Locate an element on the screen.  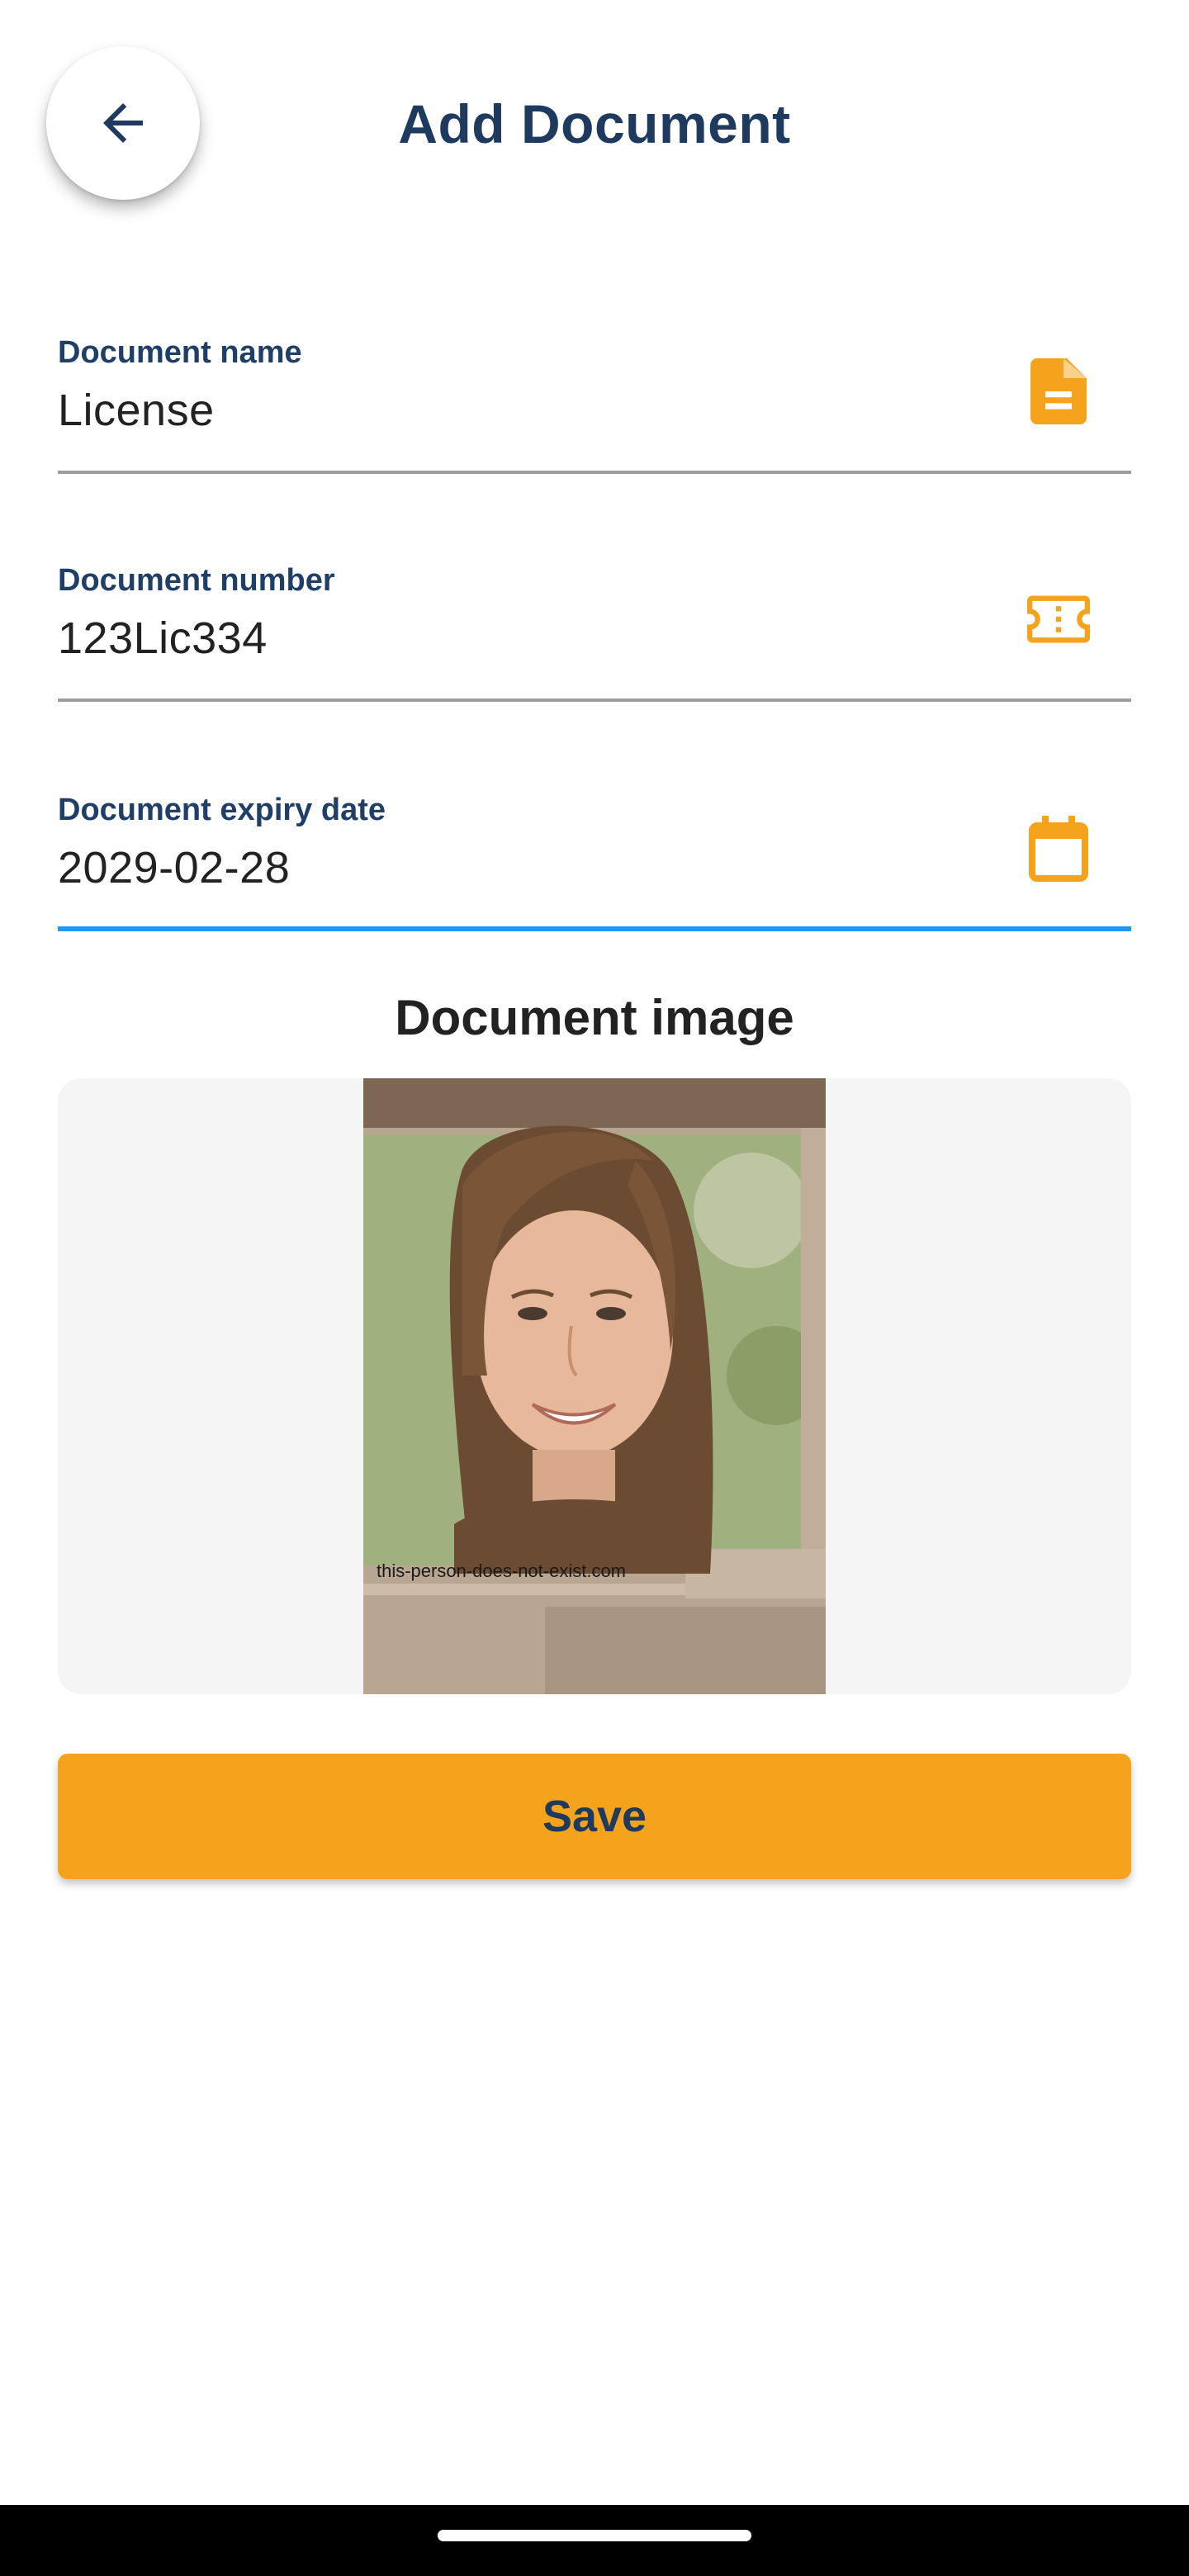
page-title: Add Document is located at coordinates (594, 123).